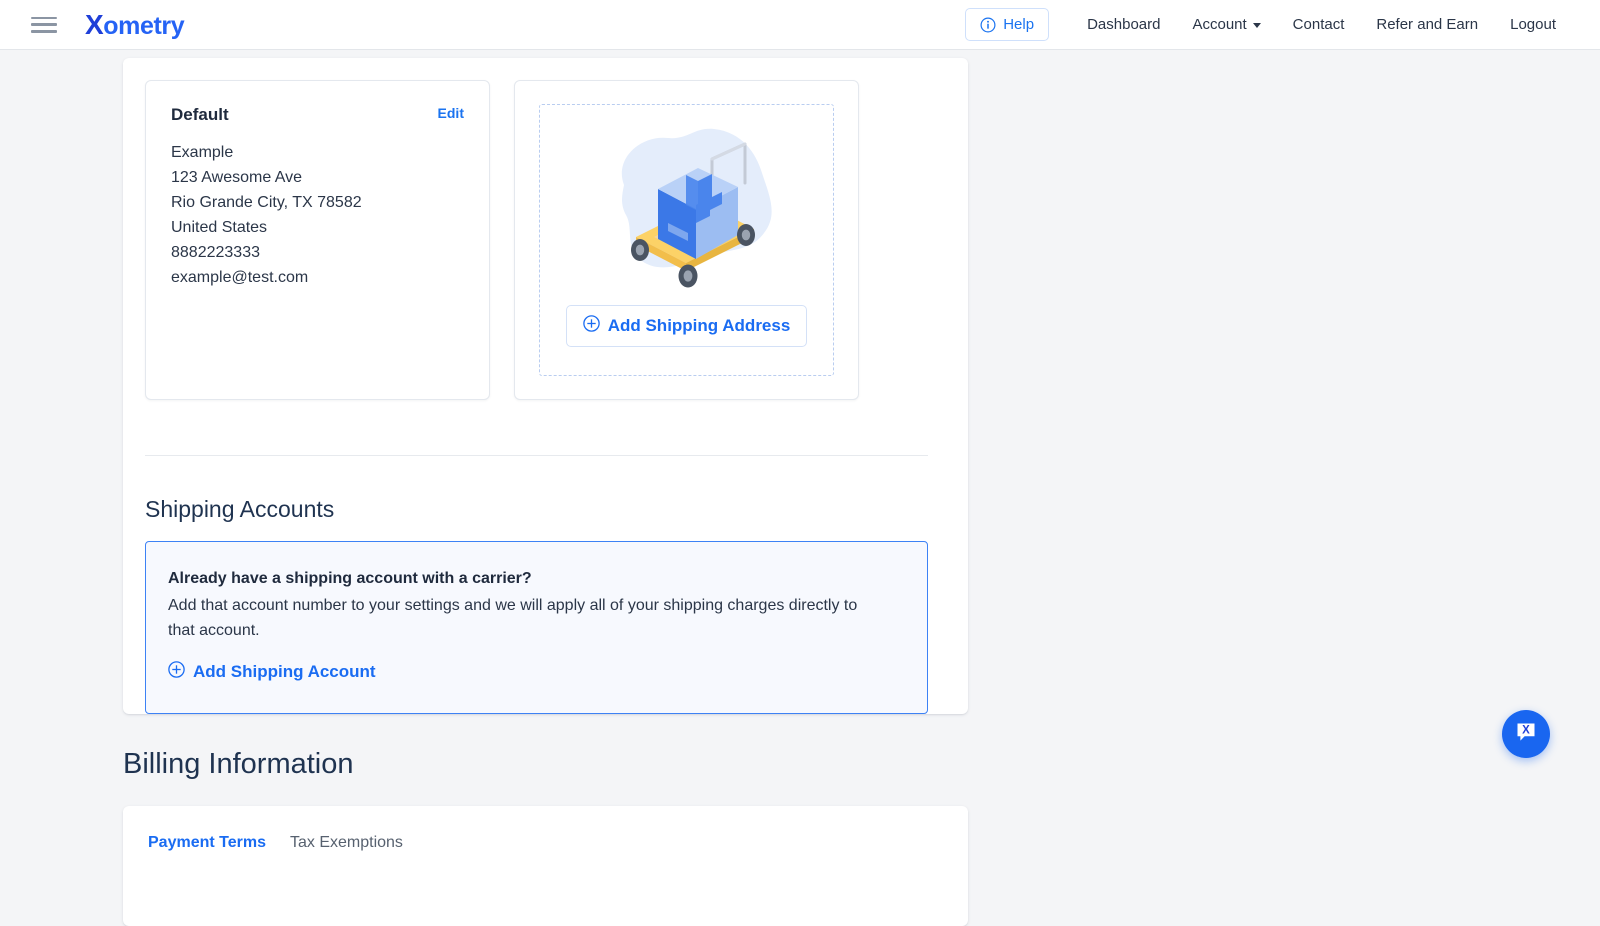 Image resolution: width=1600 pixels, height=926 pixels. I want to click on billing-panel: Payment Terms Tax Exemptions, so click(545, 866).